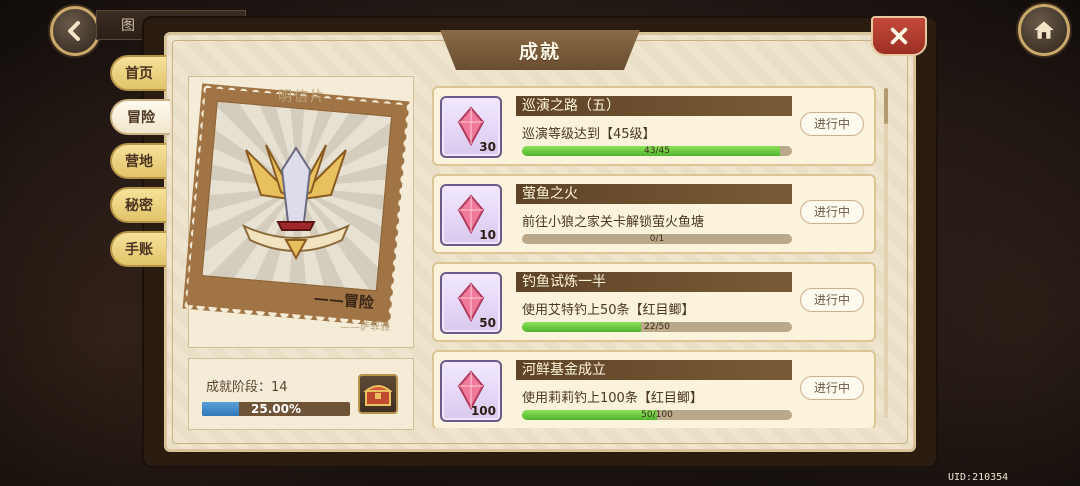  I want to click on reward-count: 50, so click(487, 323).